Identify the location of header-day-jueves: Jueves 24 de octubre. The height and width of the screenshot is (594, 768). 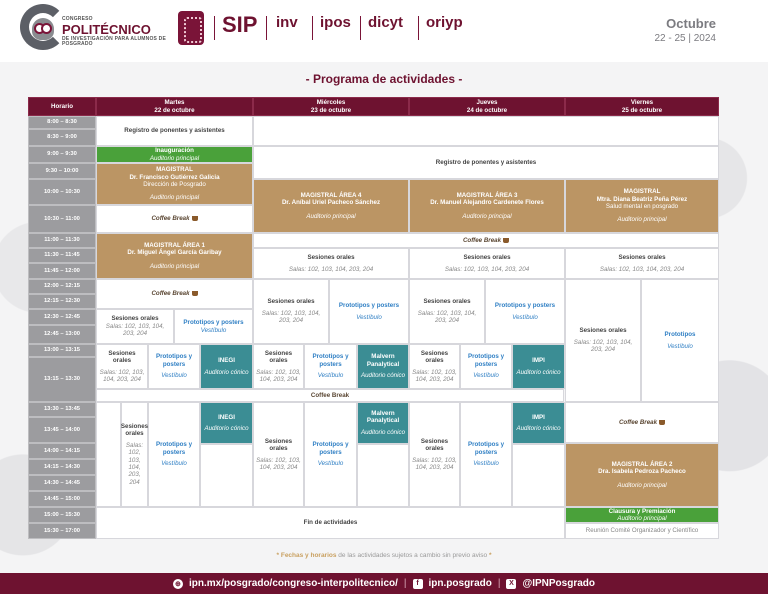
(487, 106).